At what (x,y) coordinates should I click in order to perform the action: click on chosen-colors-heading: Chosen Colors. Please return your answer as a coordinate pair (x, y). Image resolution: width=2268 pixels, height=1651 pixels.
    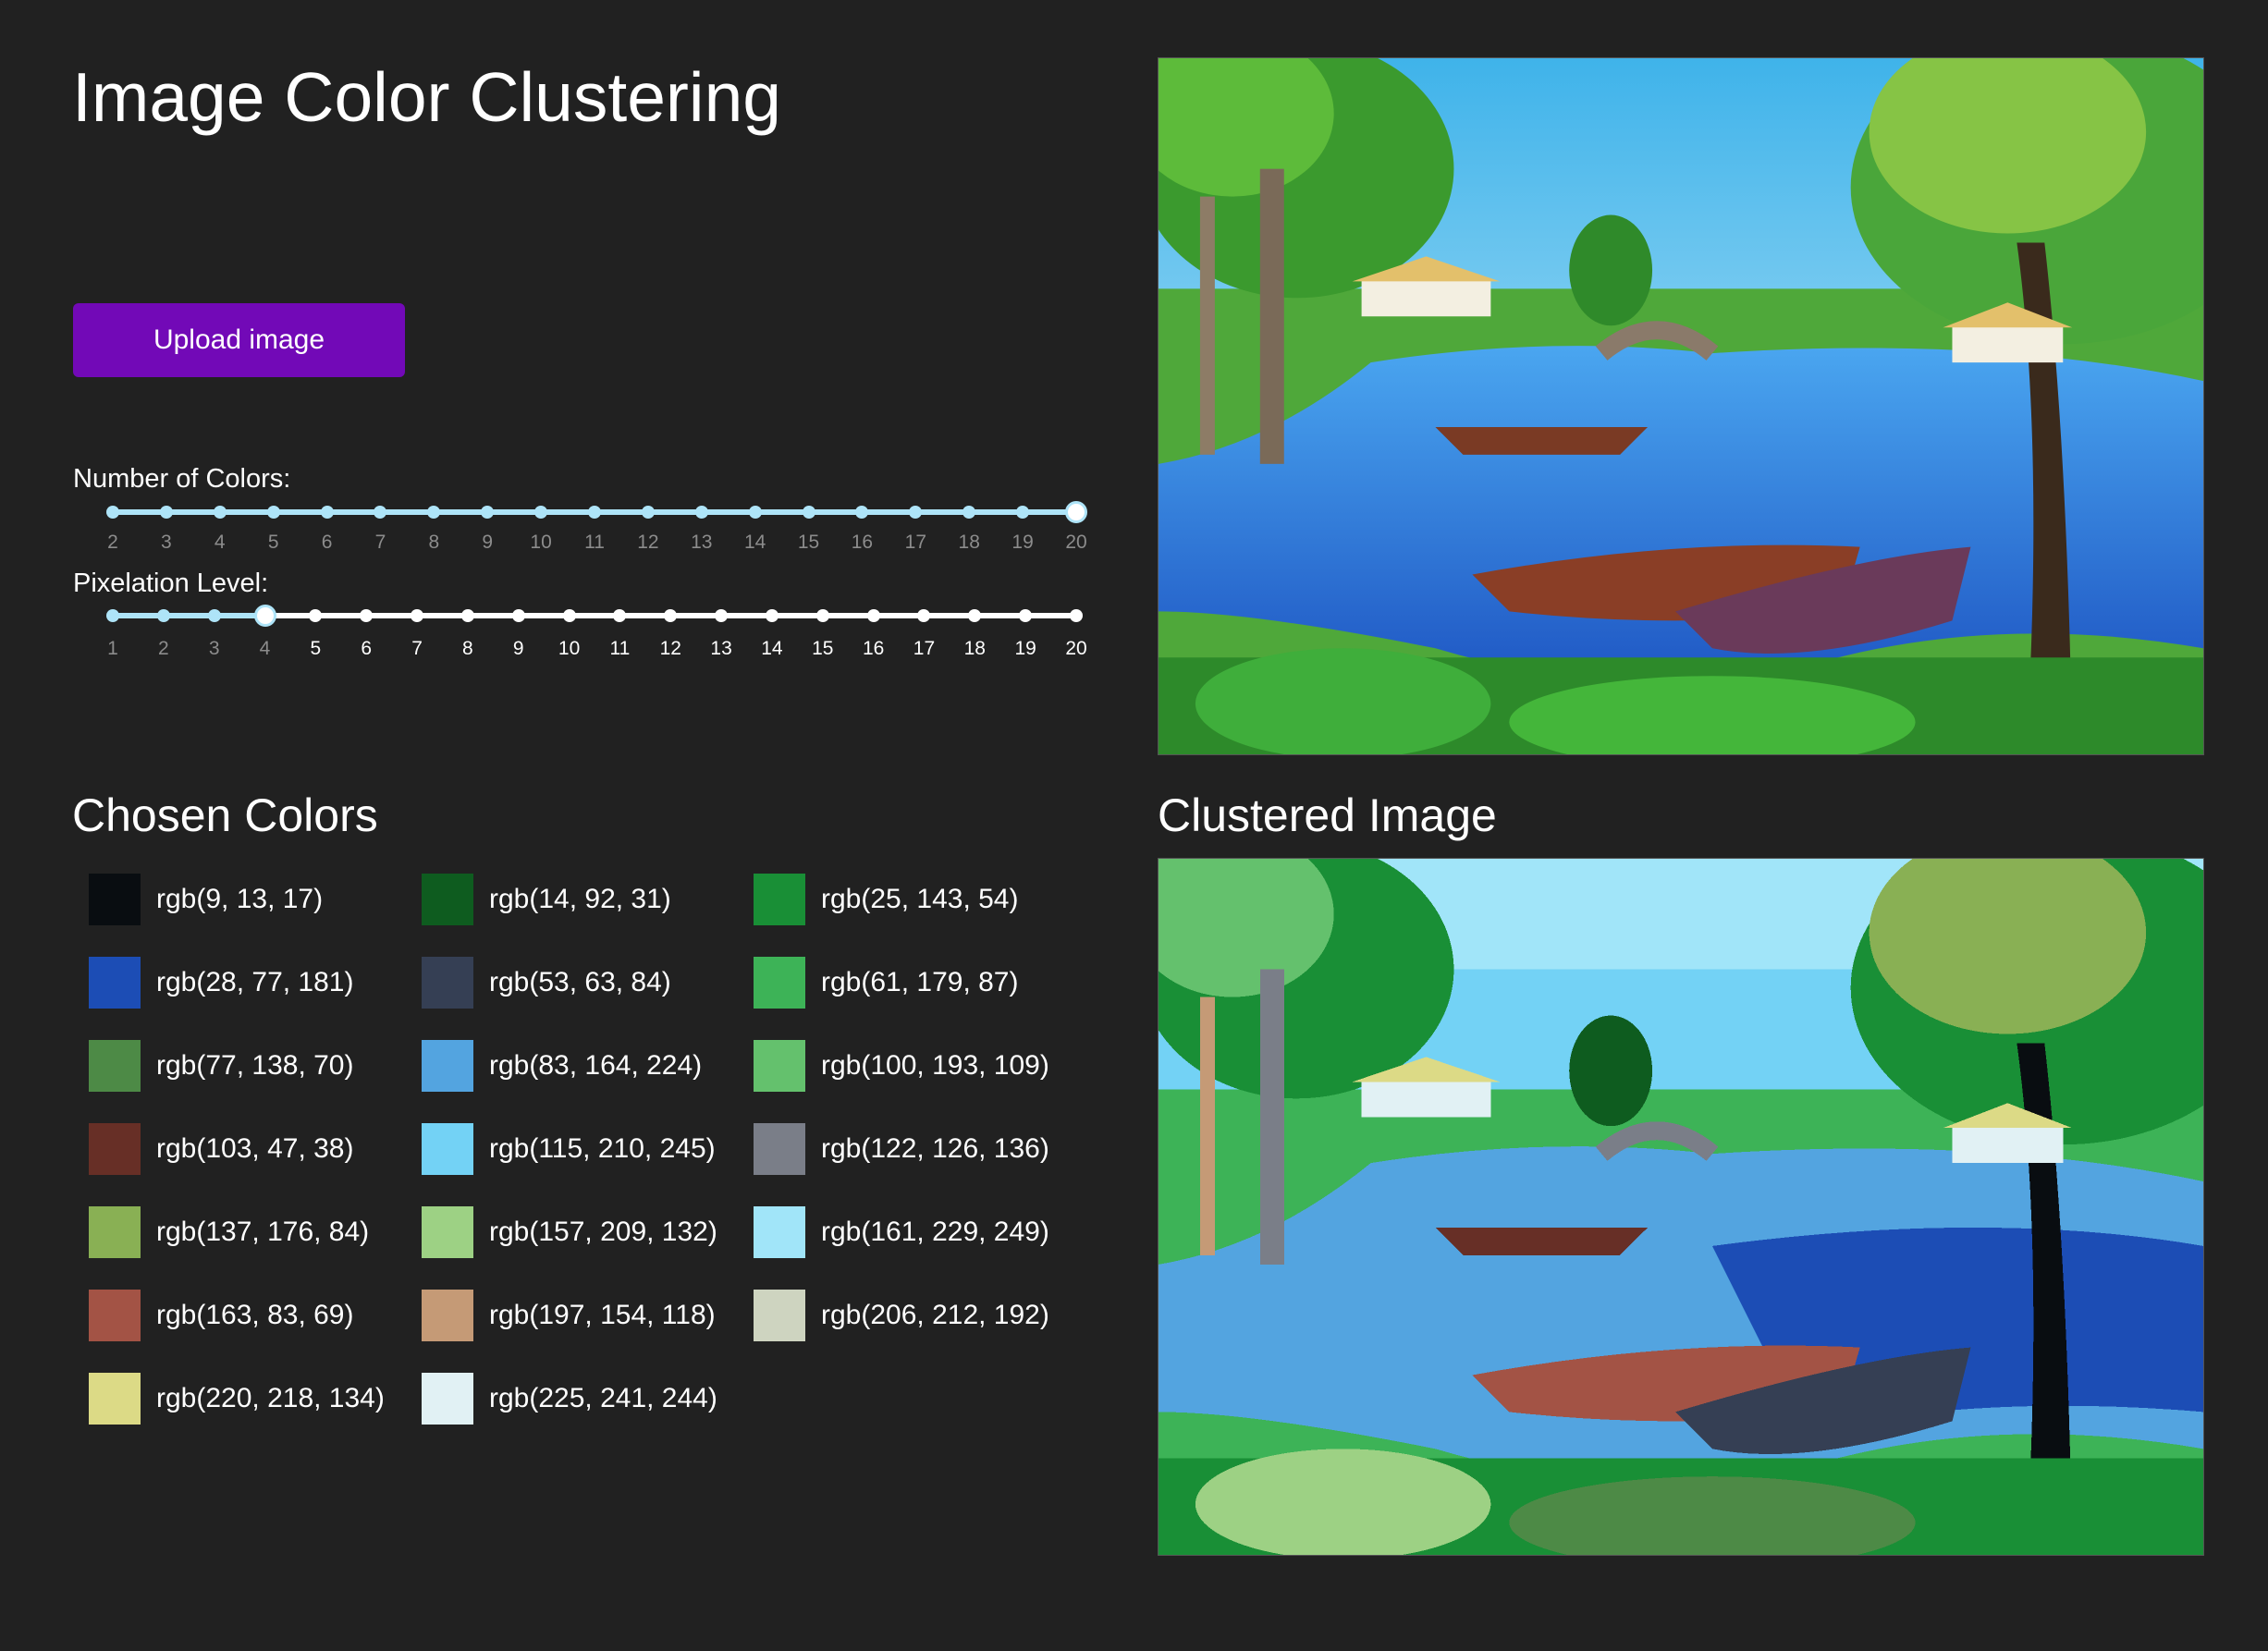
    Looking at the image, I should click on (225, 815).